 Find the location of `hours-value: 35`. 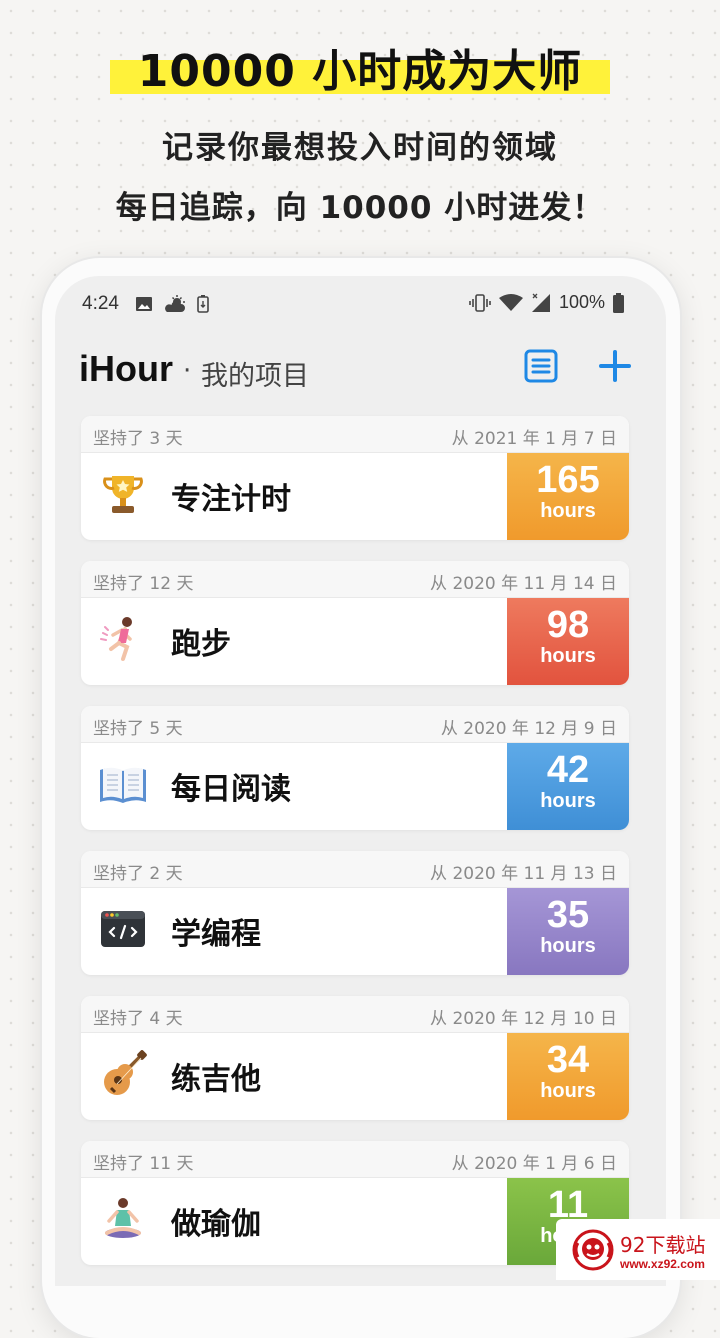

hours-value: 35 is located at coordinates (568, 915).